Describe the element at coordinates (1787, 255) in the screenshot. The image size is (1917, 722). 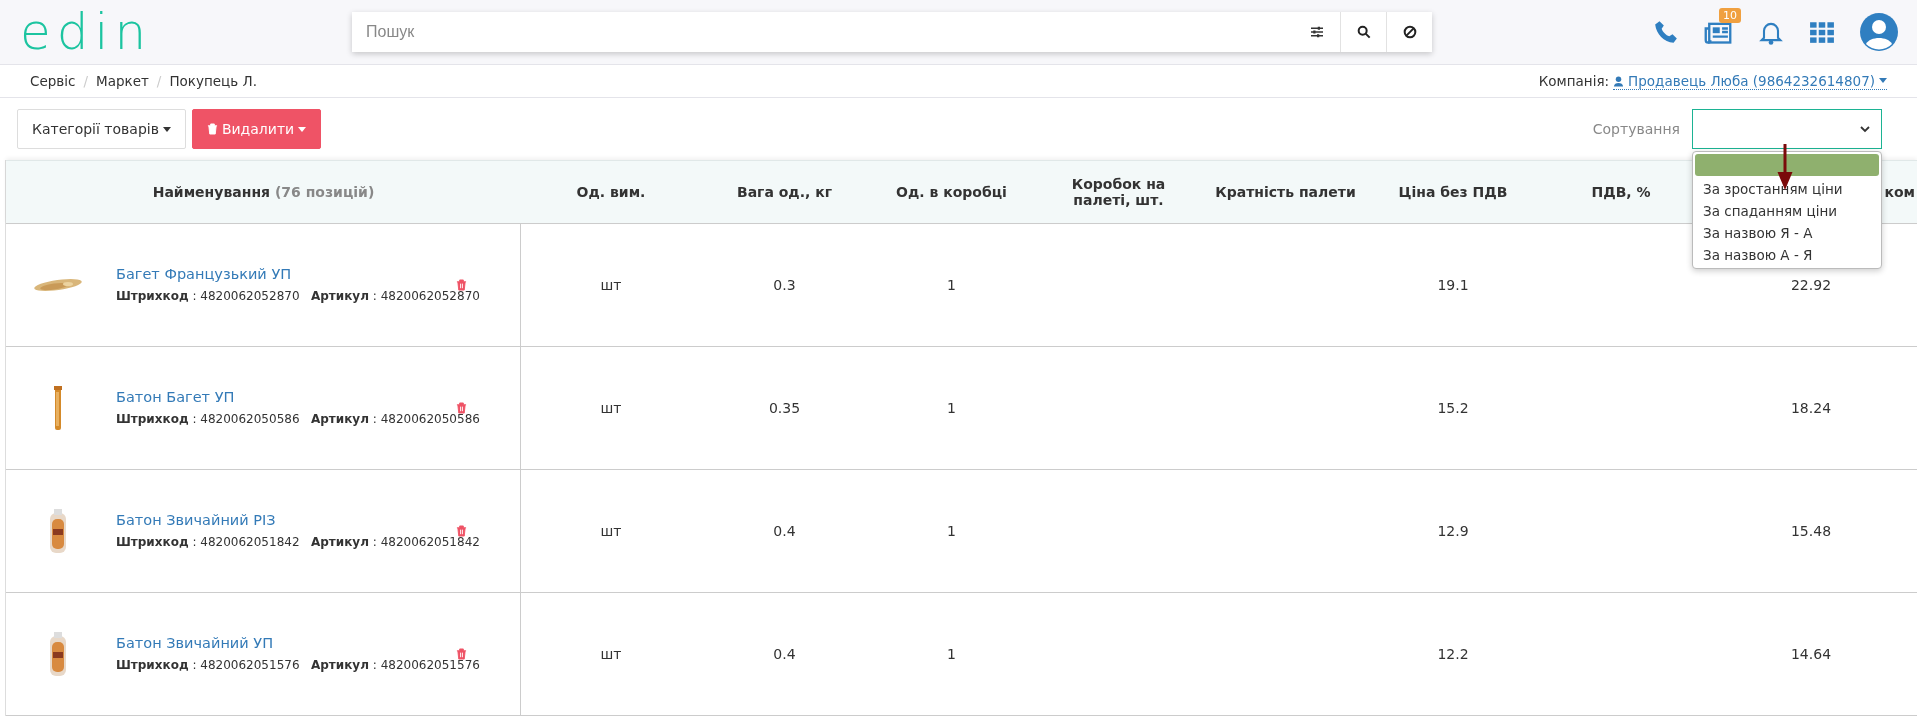
I see `sort-option: За назвою А - Я` at that location.